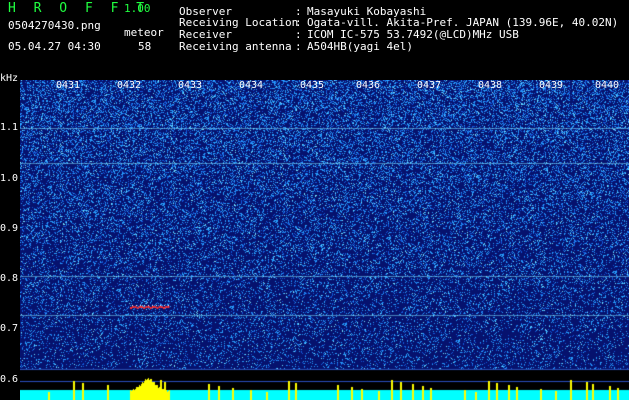 The width and height of the screenshot is (629, 400). What do you see at coordinates (9, 278) in the screenshot?
I see `y-tick-label: 0.8` at bounding box center [9, 278].